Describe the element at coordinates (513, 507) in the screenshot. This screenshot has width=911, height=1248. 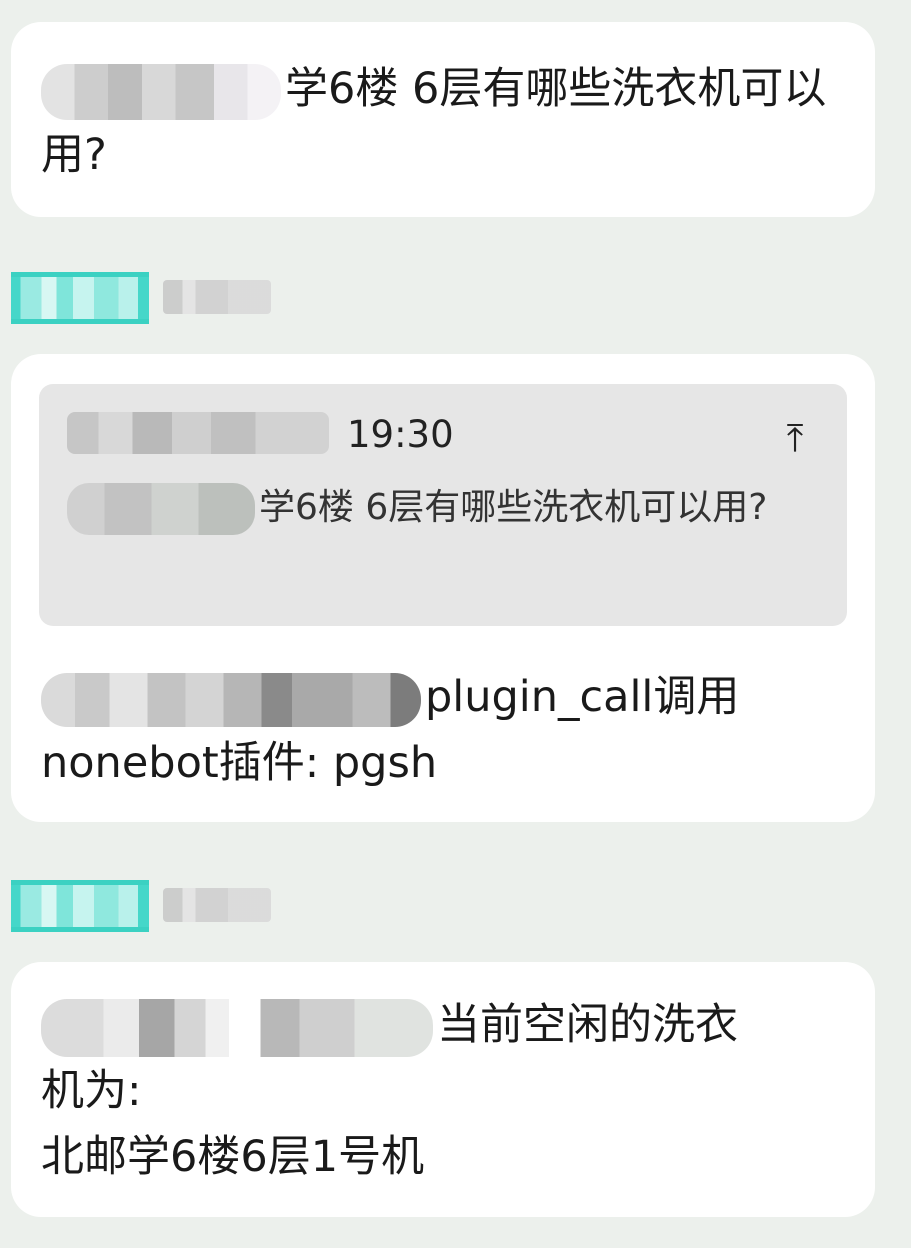
I see `quote-text-content: 学6楼 6层有哪些洗衣机可以用?` at that location.